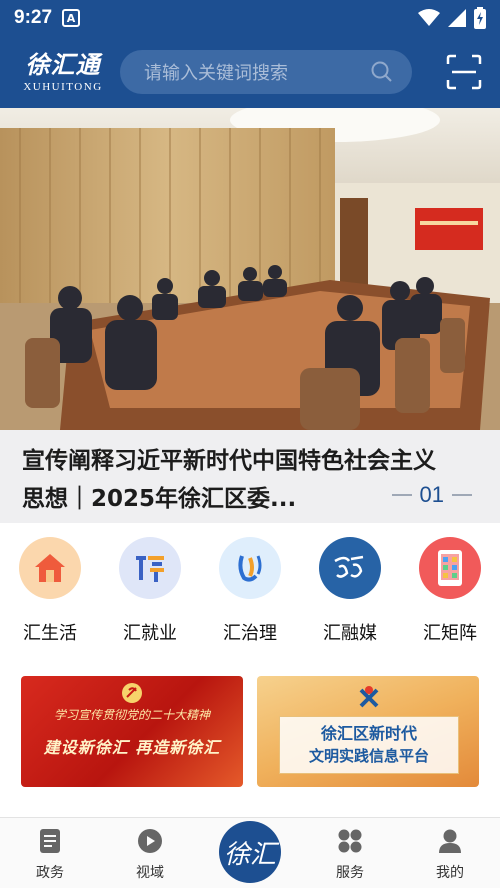 The image size is (500, 888). I want to click on carousel-indicator: 01, so click(431, 495).